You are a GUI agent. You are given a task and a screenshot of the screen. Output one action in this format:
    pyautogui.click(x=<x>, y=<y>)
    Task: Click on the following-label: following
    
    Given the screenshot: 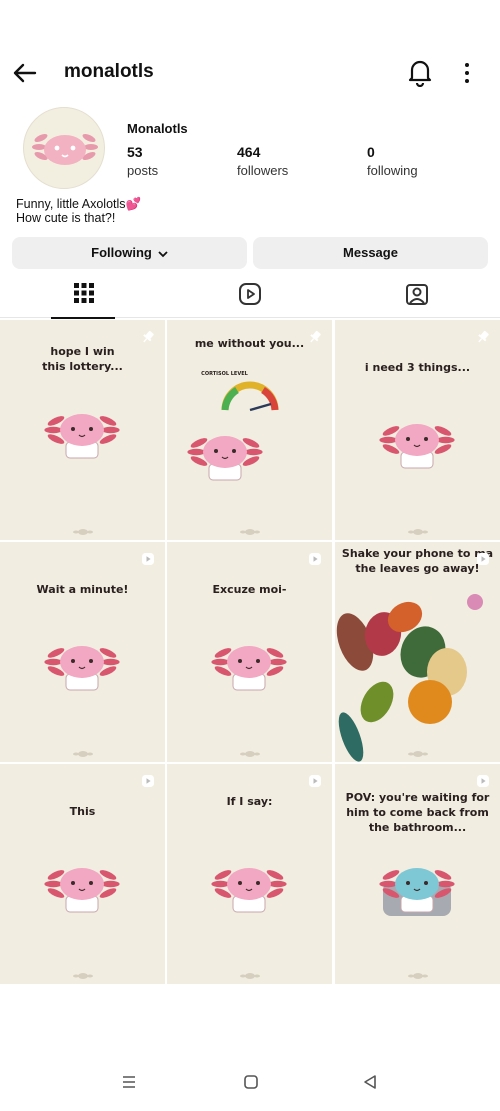 What is the action you would take?
    pyautogui.click(x=392, y=170)
    